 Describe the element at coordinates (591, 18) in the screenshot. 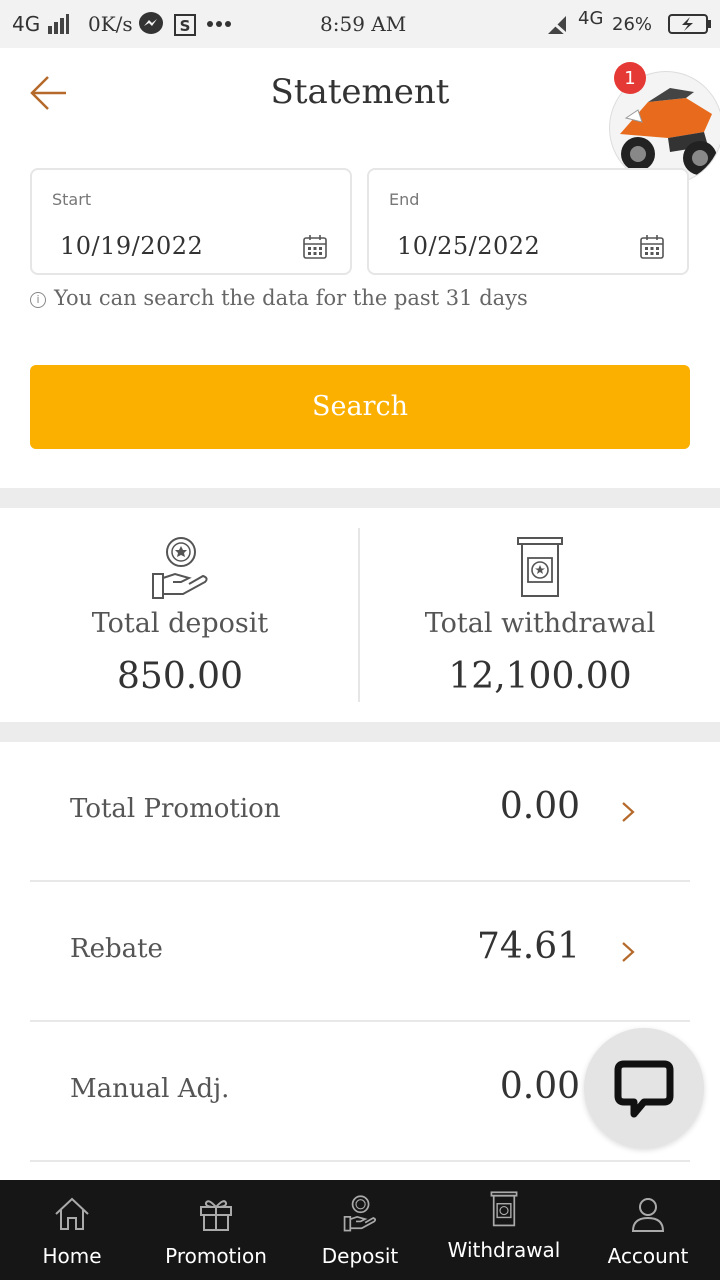

I see `network-type-right: 4G` at that location.